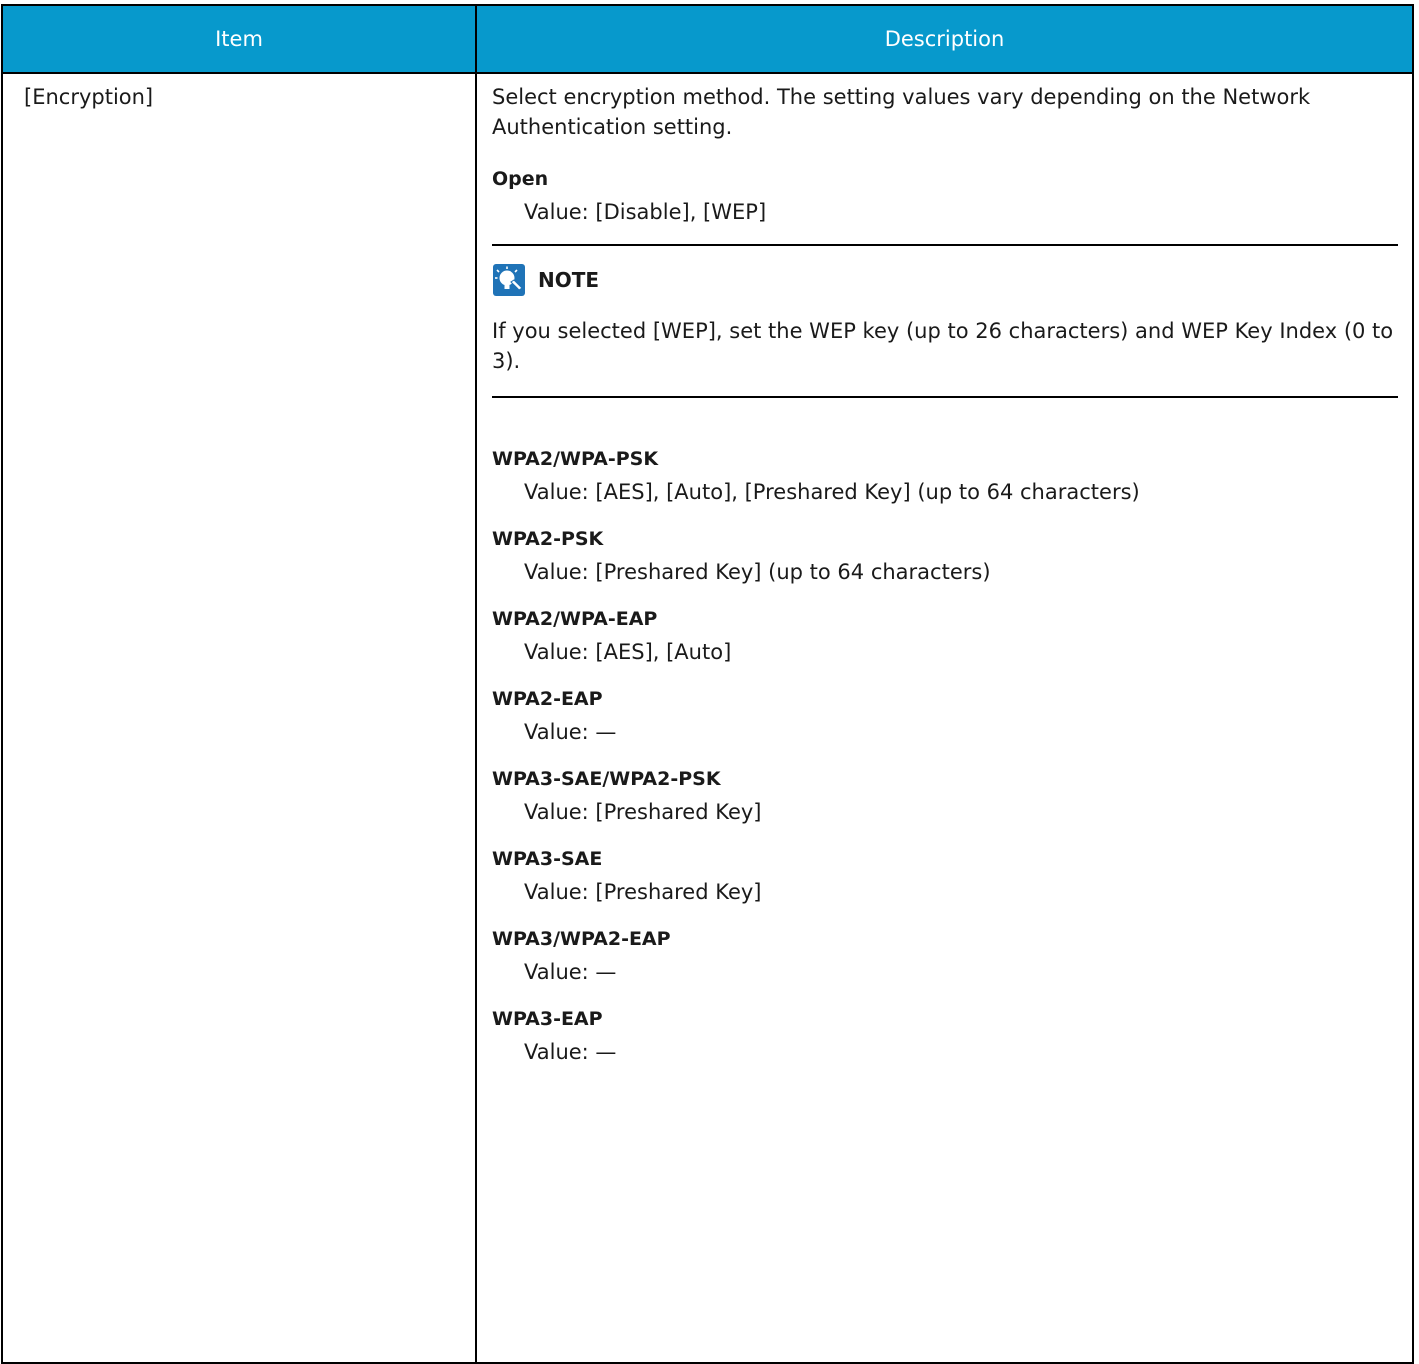 This screenshot has height=1364, width=1419. Describe the element at coordinates (509, 280) in the screenshot. I see `lightbulb-note-icon` at that location.